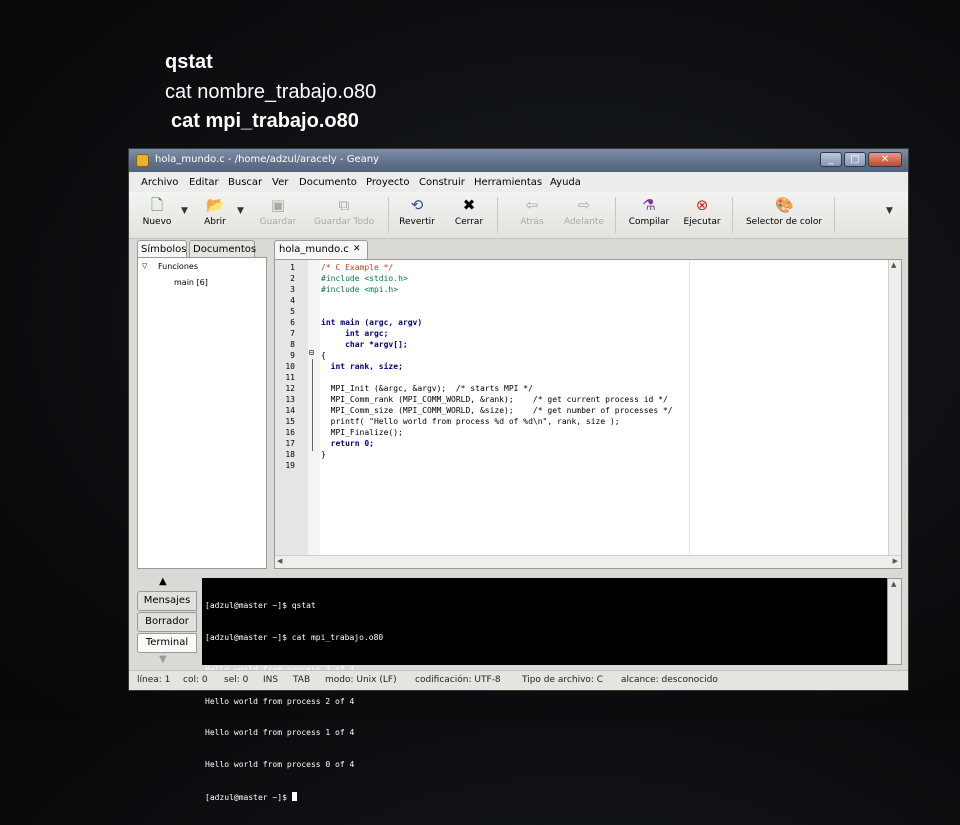 Image resolution: width=960 pixels, height=825 pixels. What do you see at coordinates (417, 211) in the screenshot?
I see `revert-button: ⟲ Revertir` at bounding box center [417, 211].